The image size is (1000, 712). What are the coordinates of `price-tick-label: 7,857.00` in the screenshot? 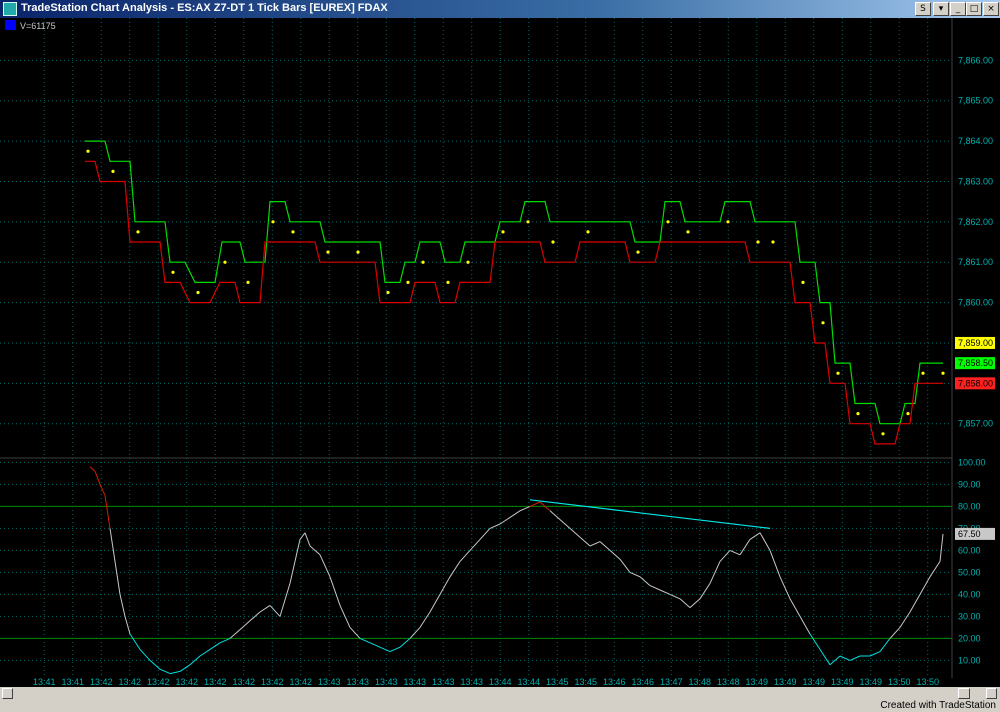 It's located at (975, 424).